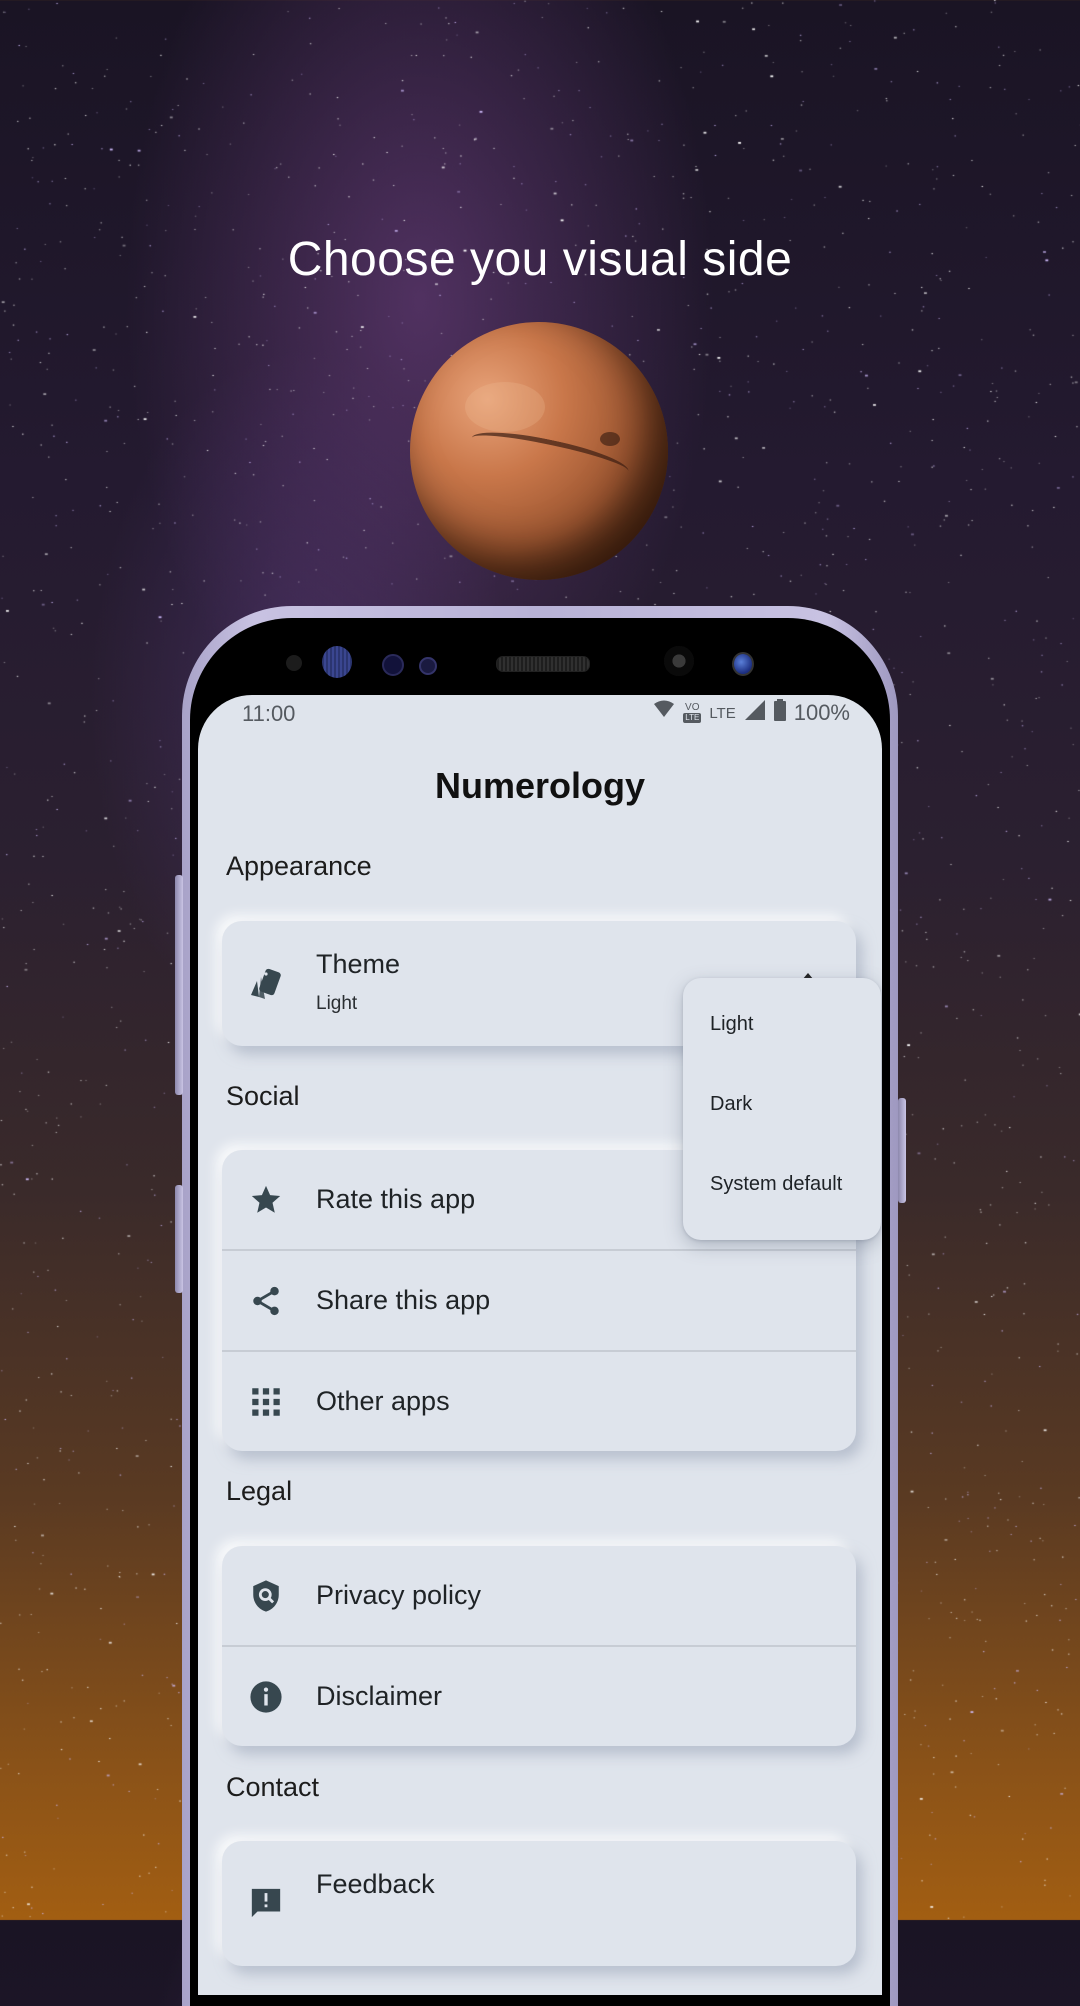 This screenshot has width=1080, height=2006. What do you see at coordinates (299, 866) in the screenshot?
I see `section-label-appearance: Appearance` at bounding box center [299, 866].